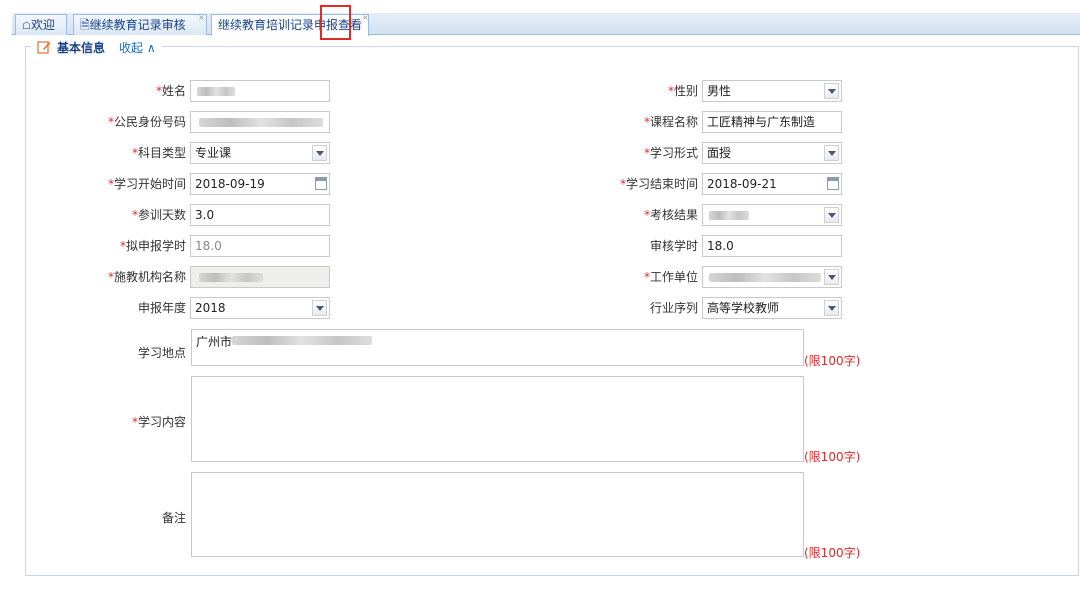 The image size is (1080, 590). Describe the element at coordinates (44, 47) in the screenshot. I see `edit-icon` at that location.